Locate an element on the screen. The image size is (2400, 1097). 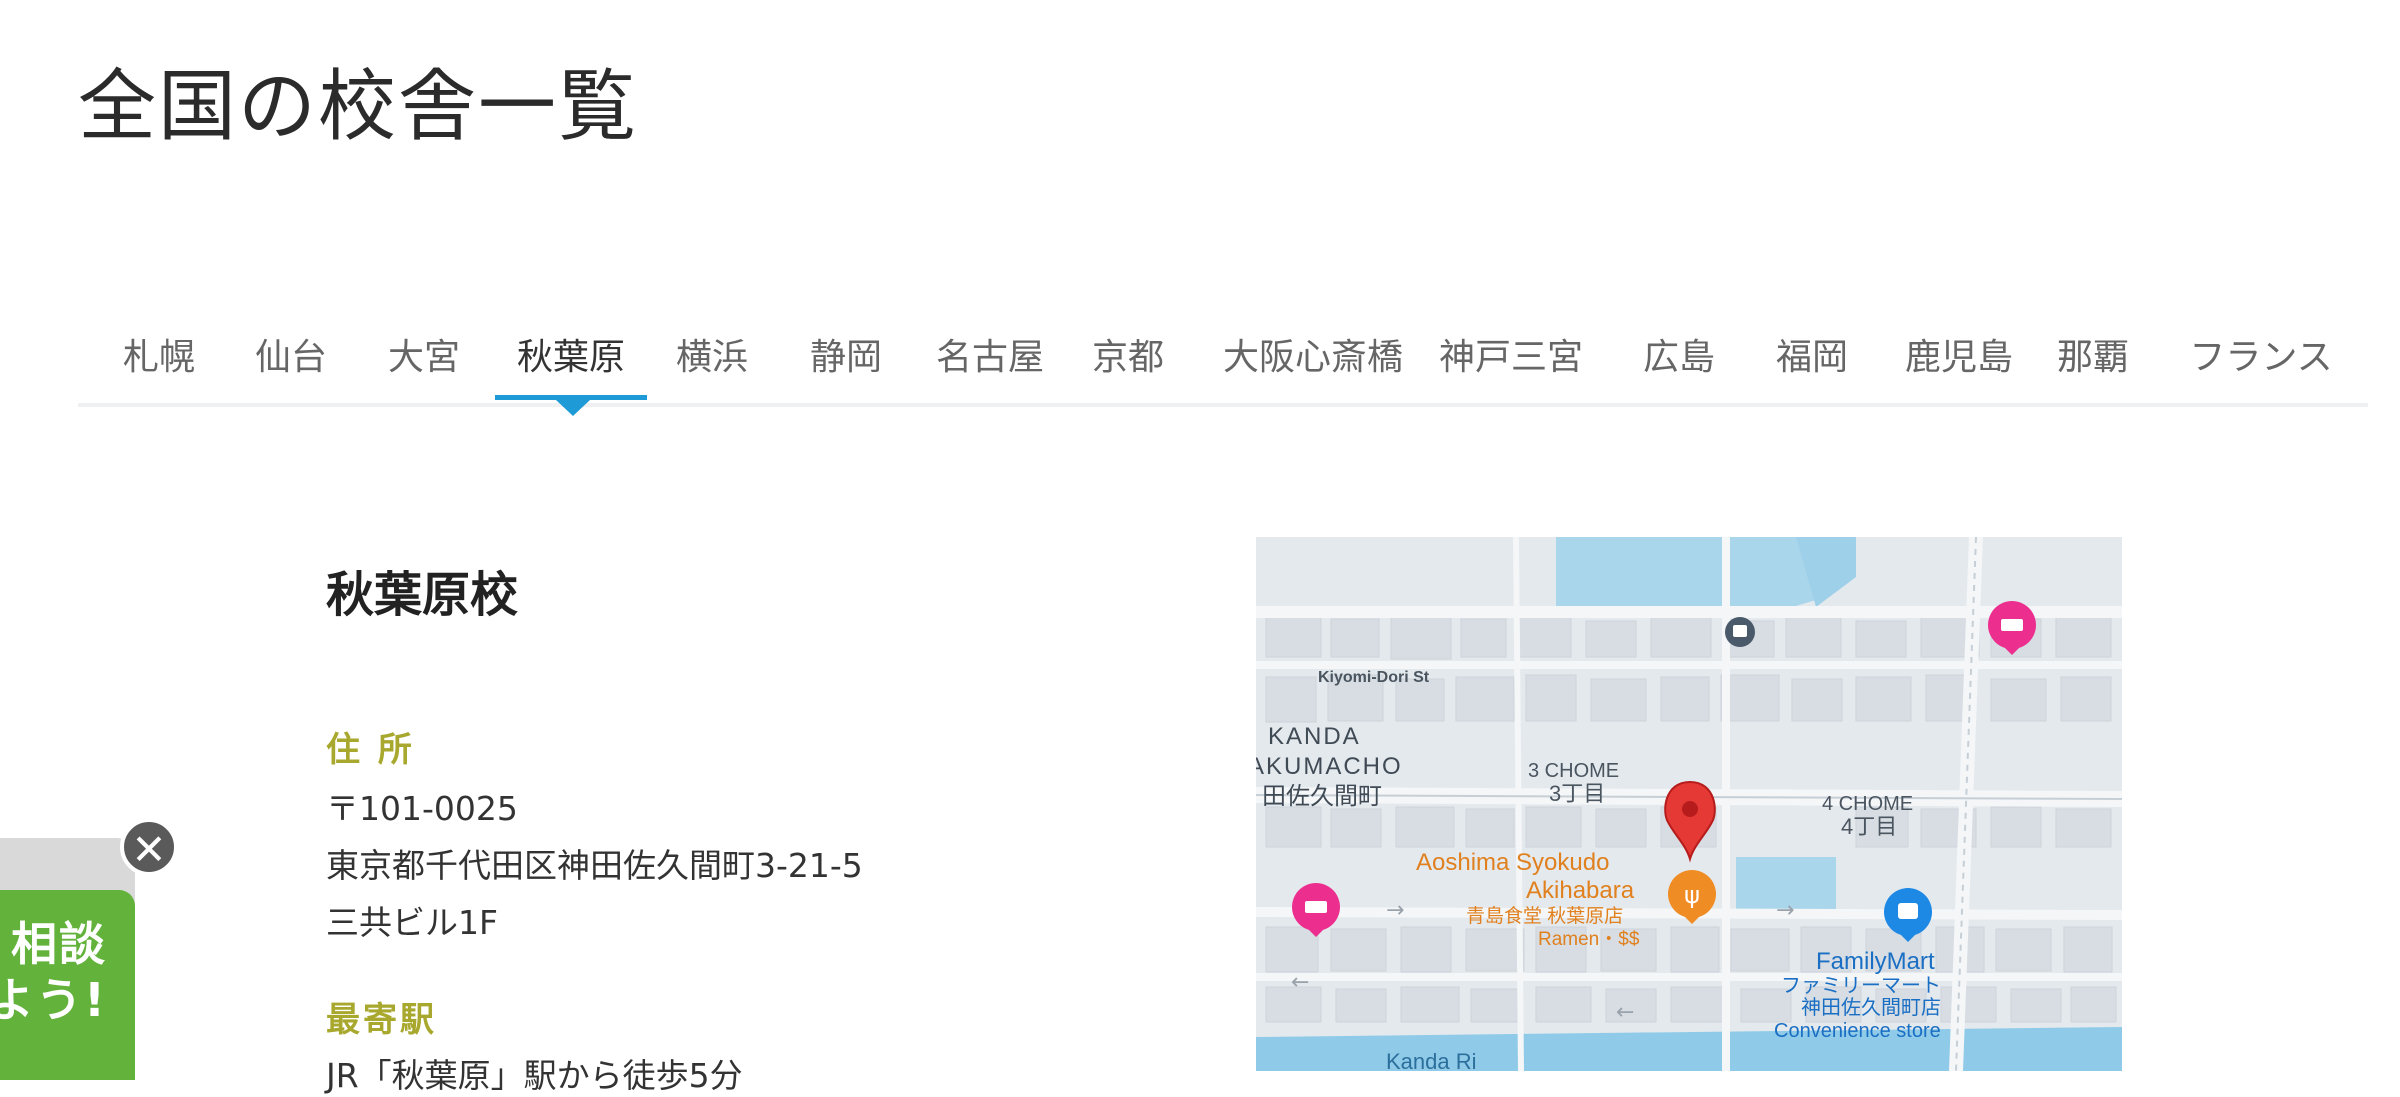
postal-code: 〒101-0025 is located at coordinates (422, 808).